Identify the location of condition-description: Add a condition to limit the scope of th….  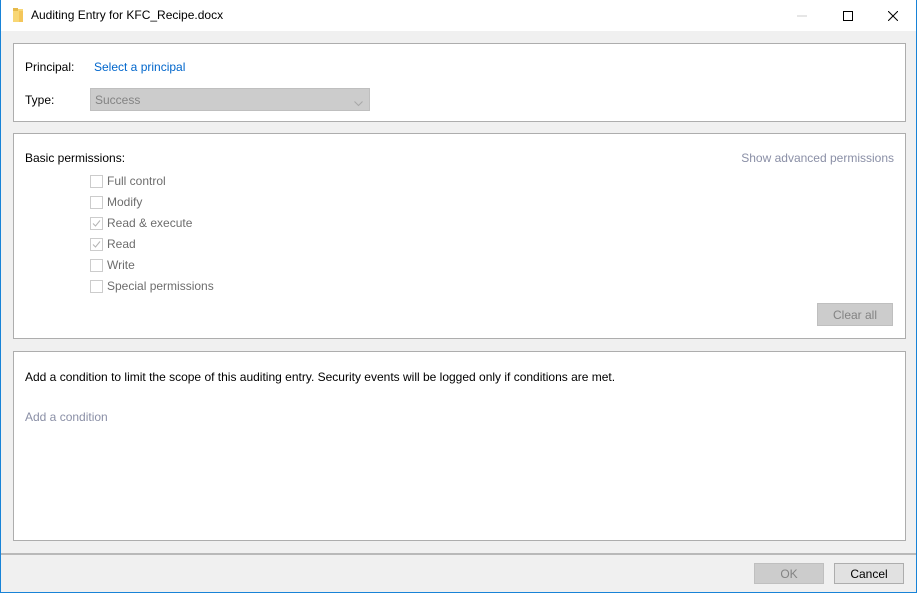
(320, 377).